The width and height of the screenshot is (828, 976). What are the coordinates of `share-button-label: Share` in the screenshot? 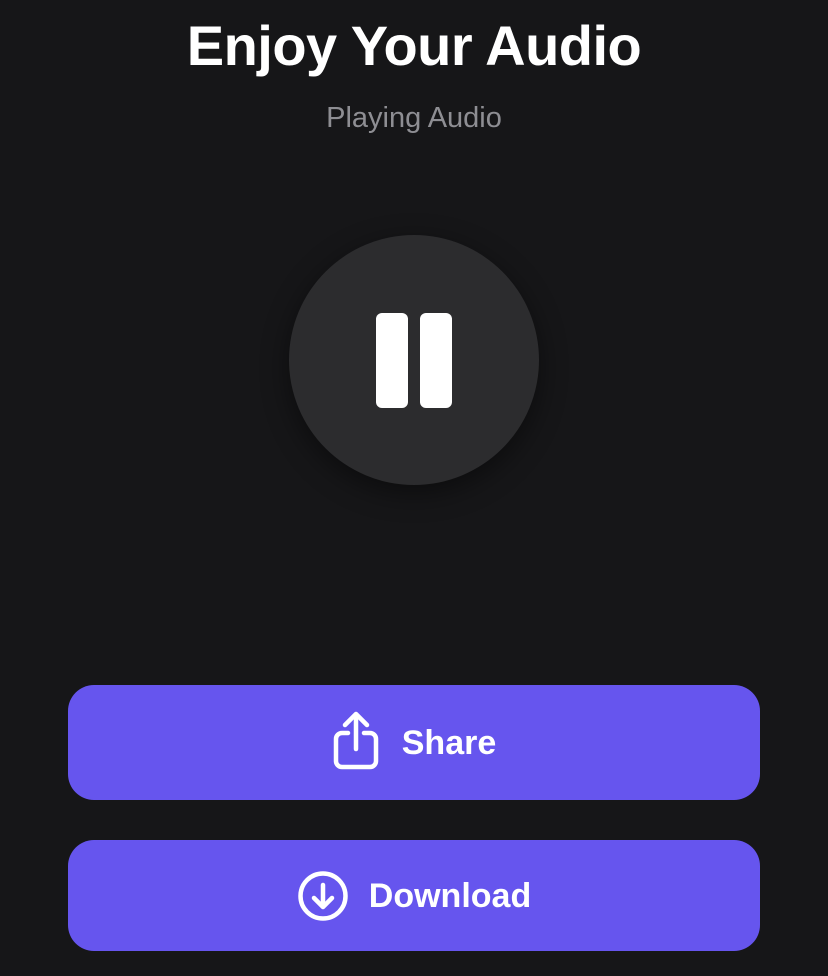 It's located at (449, 742).